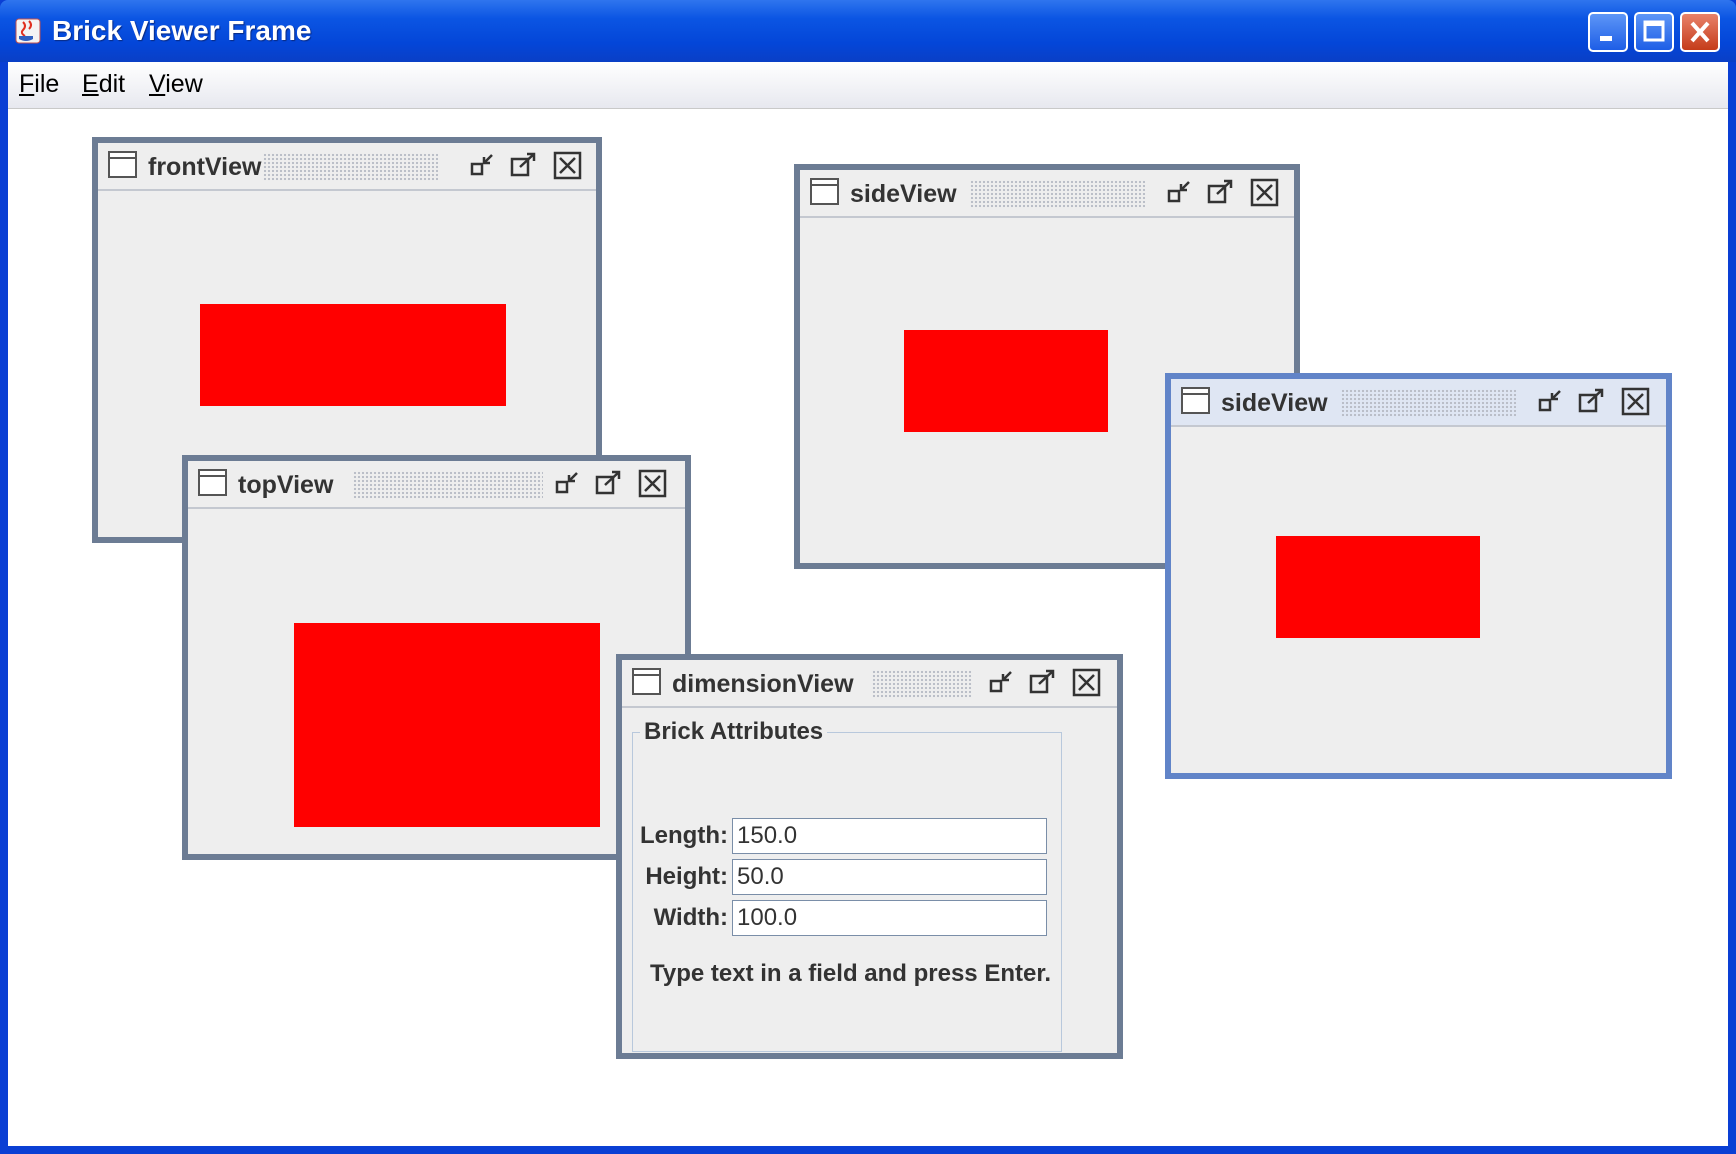 This screenshot has width=1736, height=1154. Describe the element at coordinates (734, 732) in the screenshot. I see `group-title: Brick Attributes` at that location.